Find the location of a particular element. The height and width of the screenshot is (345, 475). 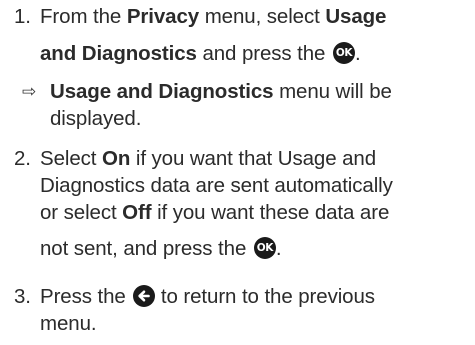

step-2-line-3: or select Off if you want these data are is located at coordinates (215, 212).